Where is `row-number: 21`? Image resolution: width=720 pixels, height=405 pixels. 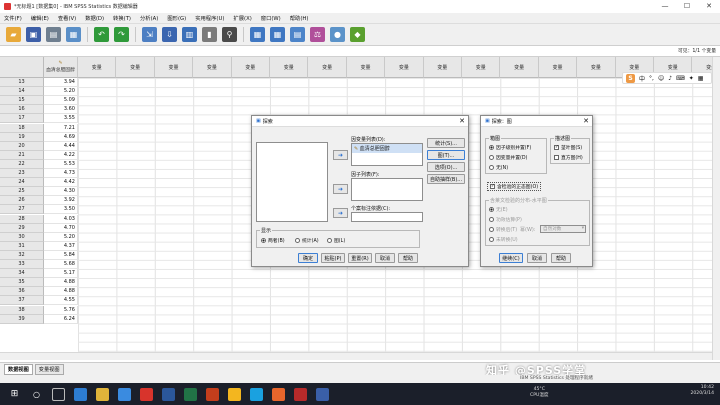
row-number: 21 is located at coordinates (22, 155).